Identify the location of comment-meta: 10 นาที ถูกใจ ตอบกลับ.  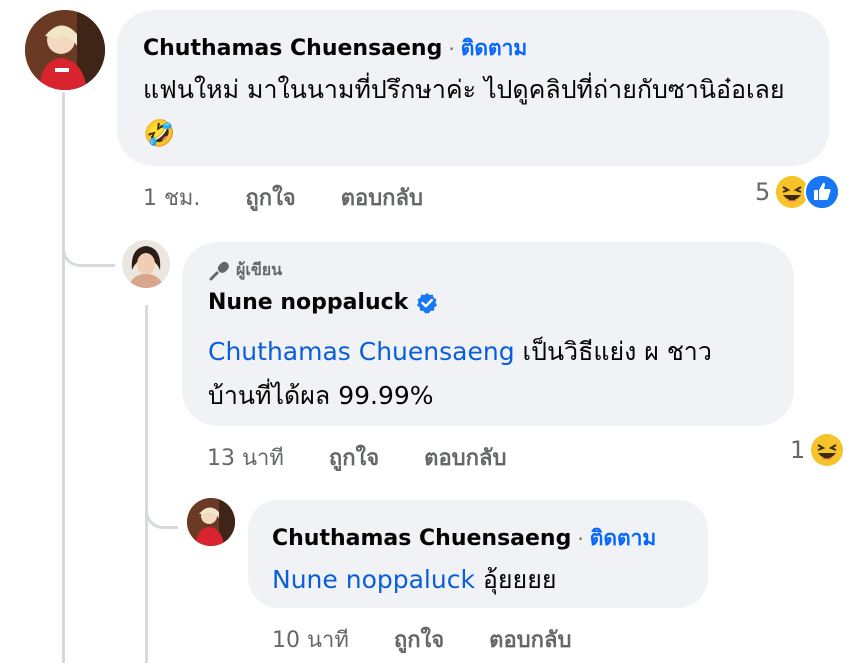
(421, 639).